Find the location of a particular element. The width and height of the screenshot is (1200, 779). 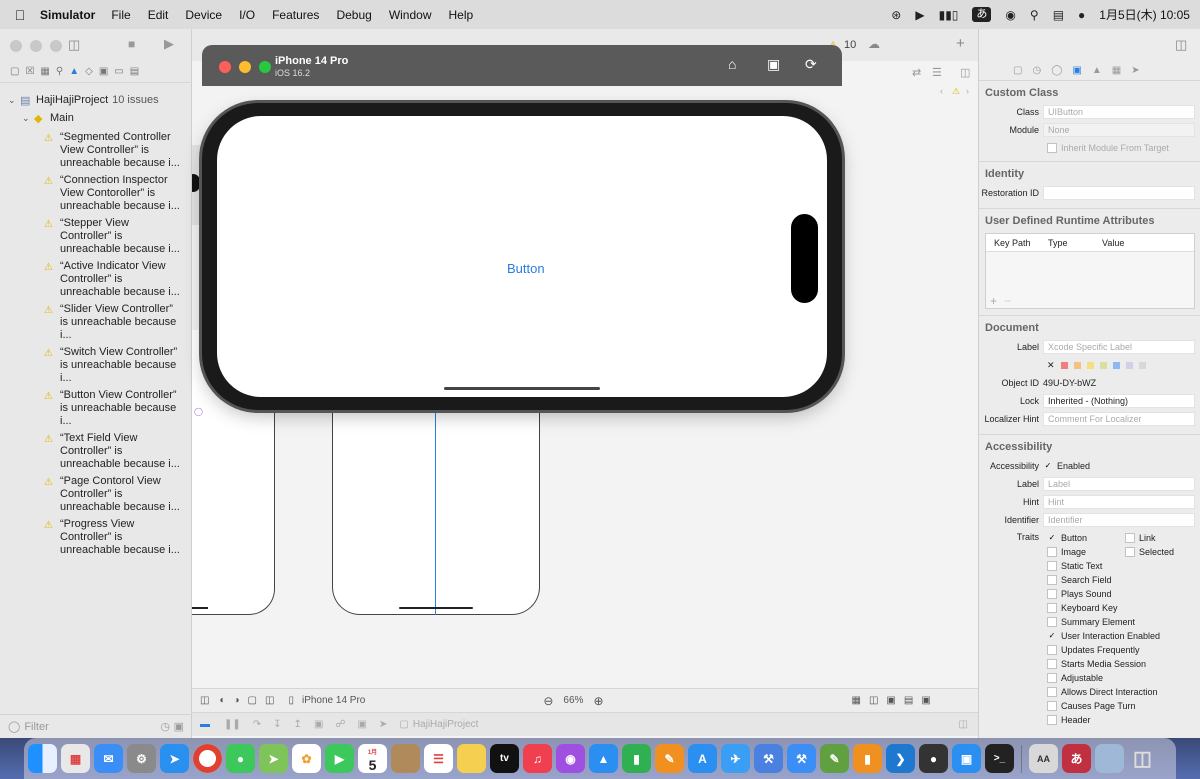

lock-select: Inherited - (Nothing) is located at coordinates (1119, 401).